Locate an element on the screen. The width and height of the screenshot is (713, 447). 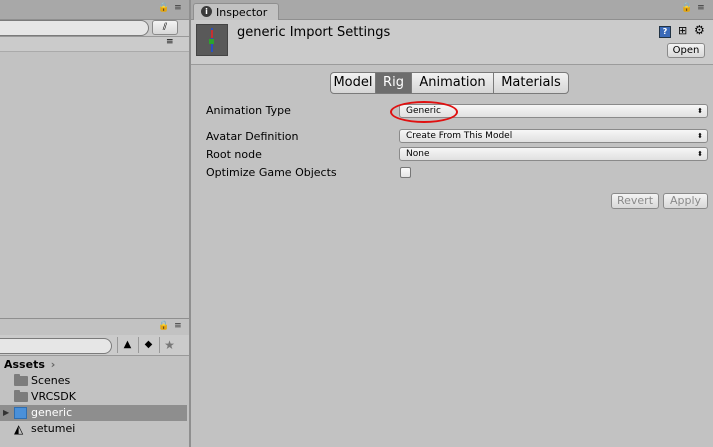
list-item-label: VRCSDK is located at coordinates (53, 396).